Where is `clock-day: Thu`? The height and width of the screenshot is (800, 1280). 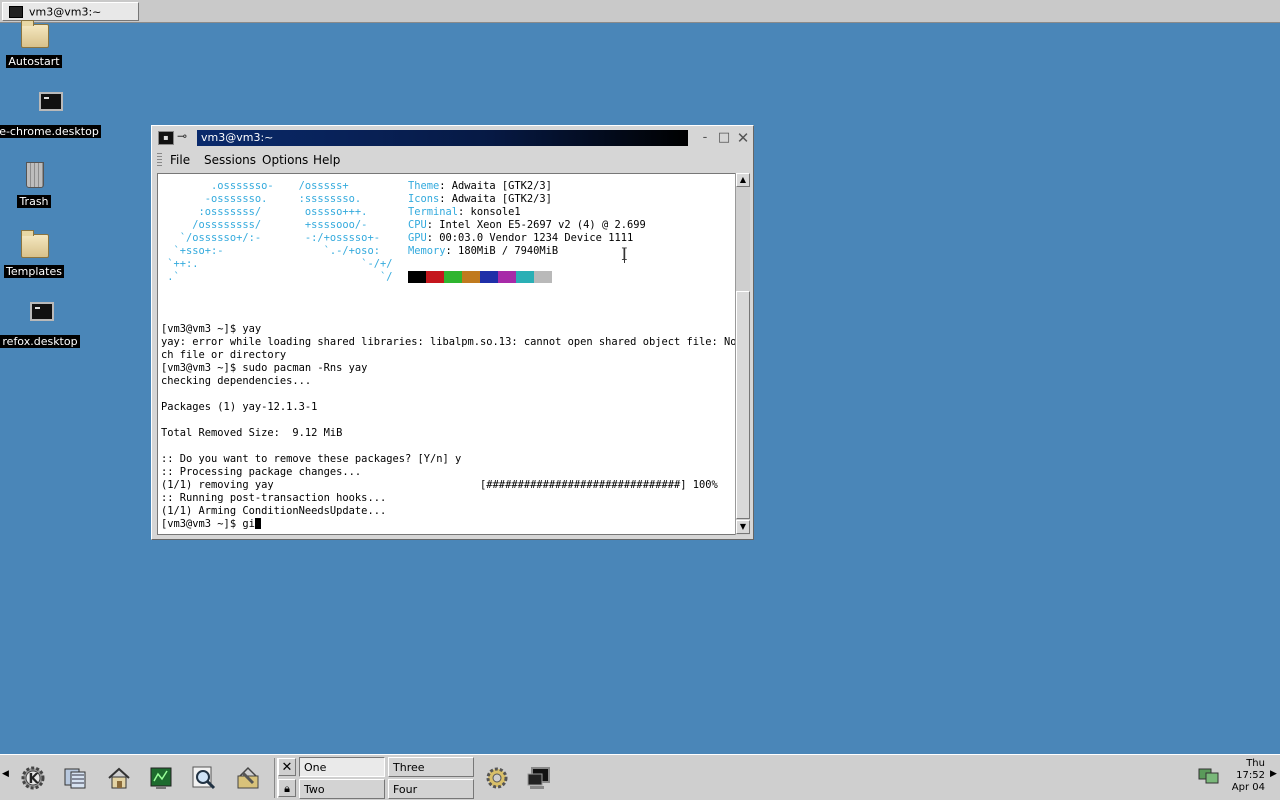 clock-day: Thu is located at coordinates (1255, 763).